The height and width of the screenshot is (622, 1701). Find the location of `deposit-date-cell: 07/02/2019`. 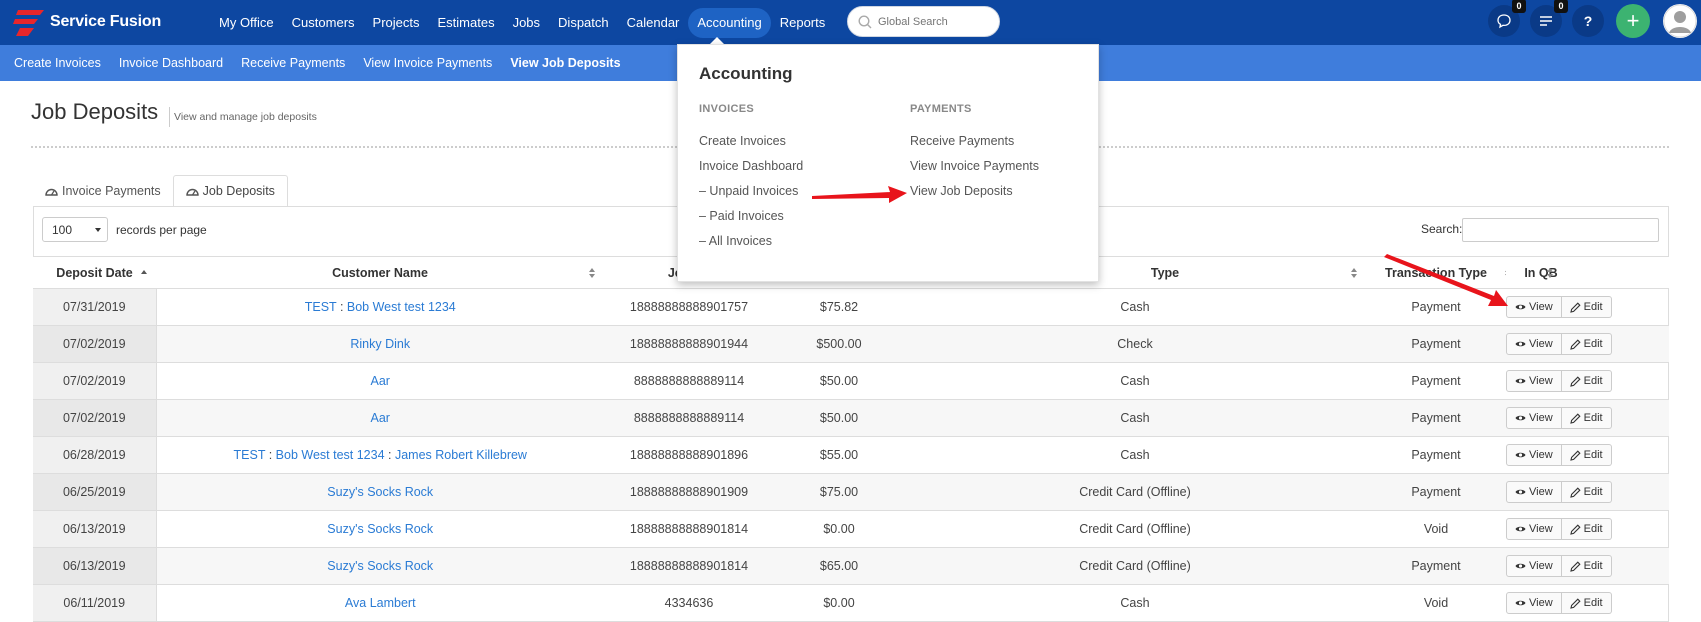

deposit-date-cell: 07/02/2019 is located at coordinates (95, 381).